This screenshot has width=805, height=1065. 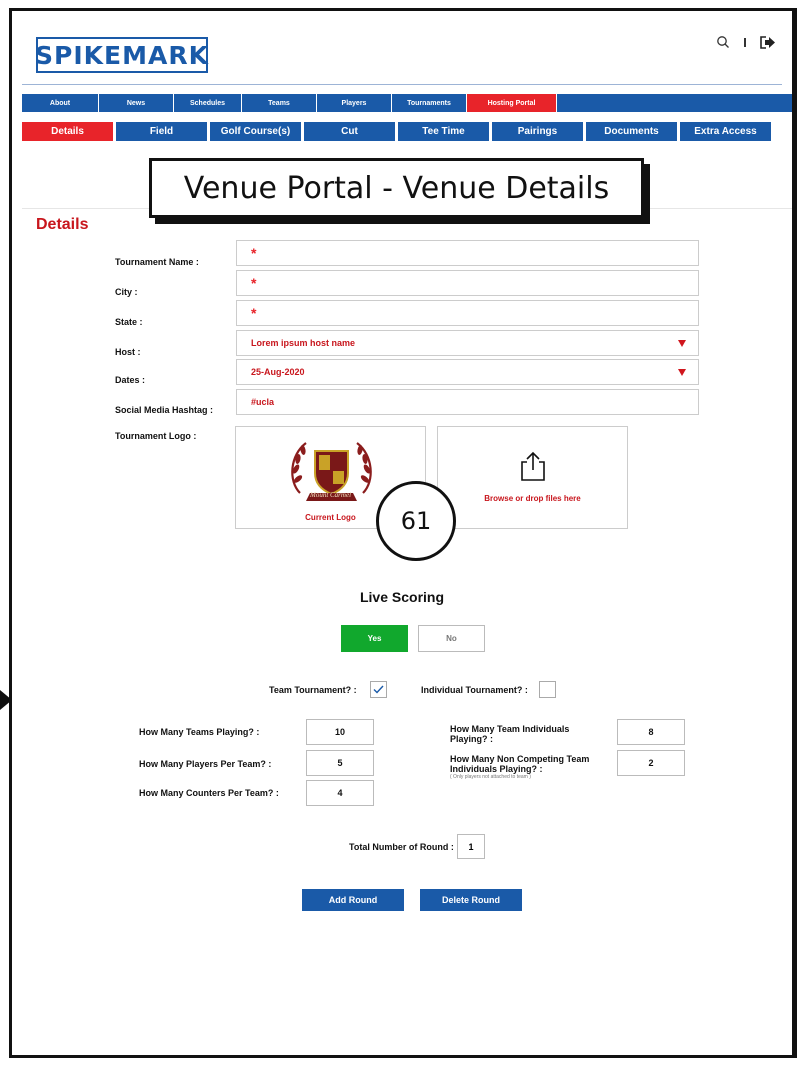 What do you see at coordinates (313, 690) in the screenshot?
I see `team-tournament-label: Team Tournament? :` at bounding box center [313, 690].